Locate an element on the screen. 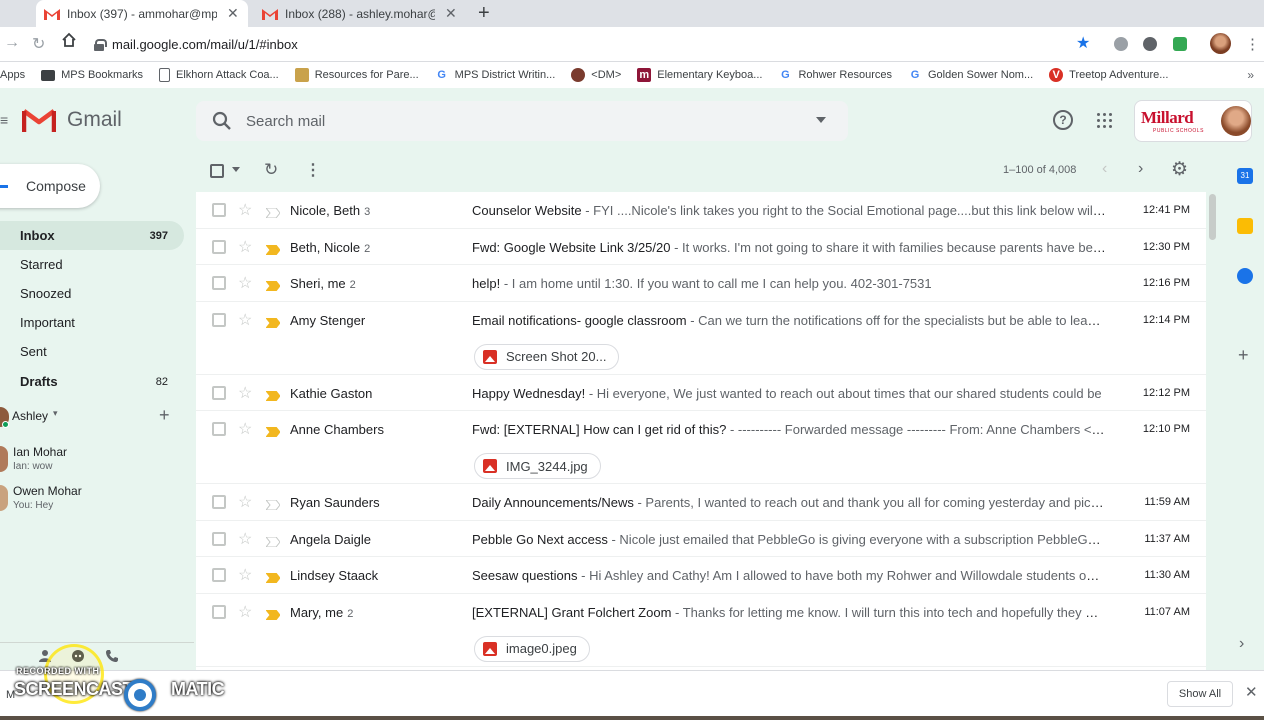  account-switcher: Millard PUBLIC SCHOOLS is located at coordinates (1193, 121).